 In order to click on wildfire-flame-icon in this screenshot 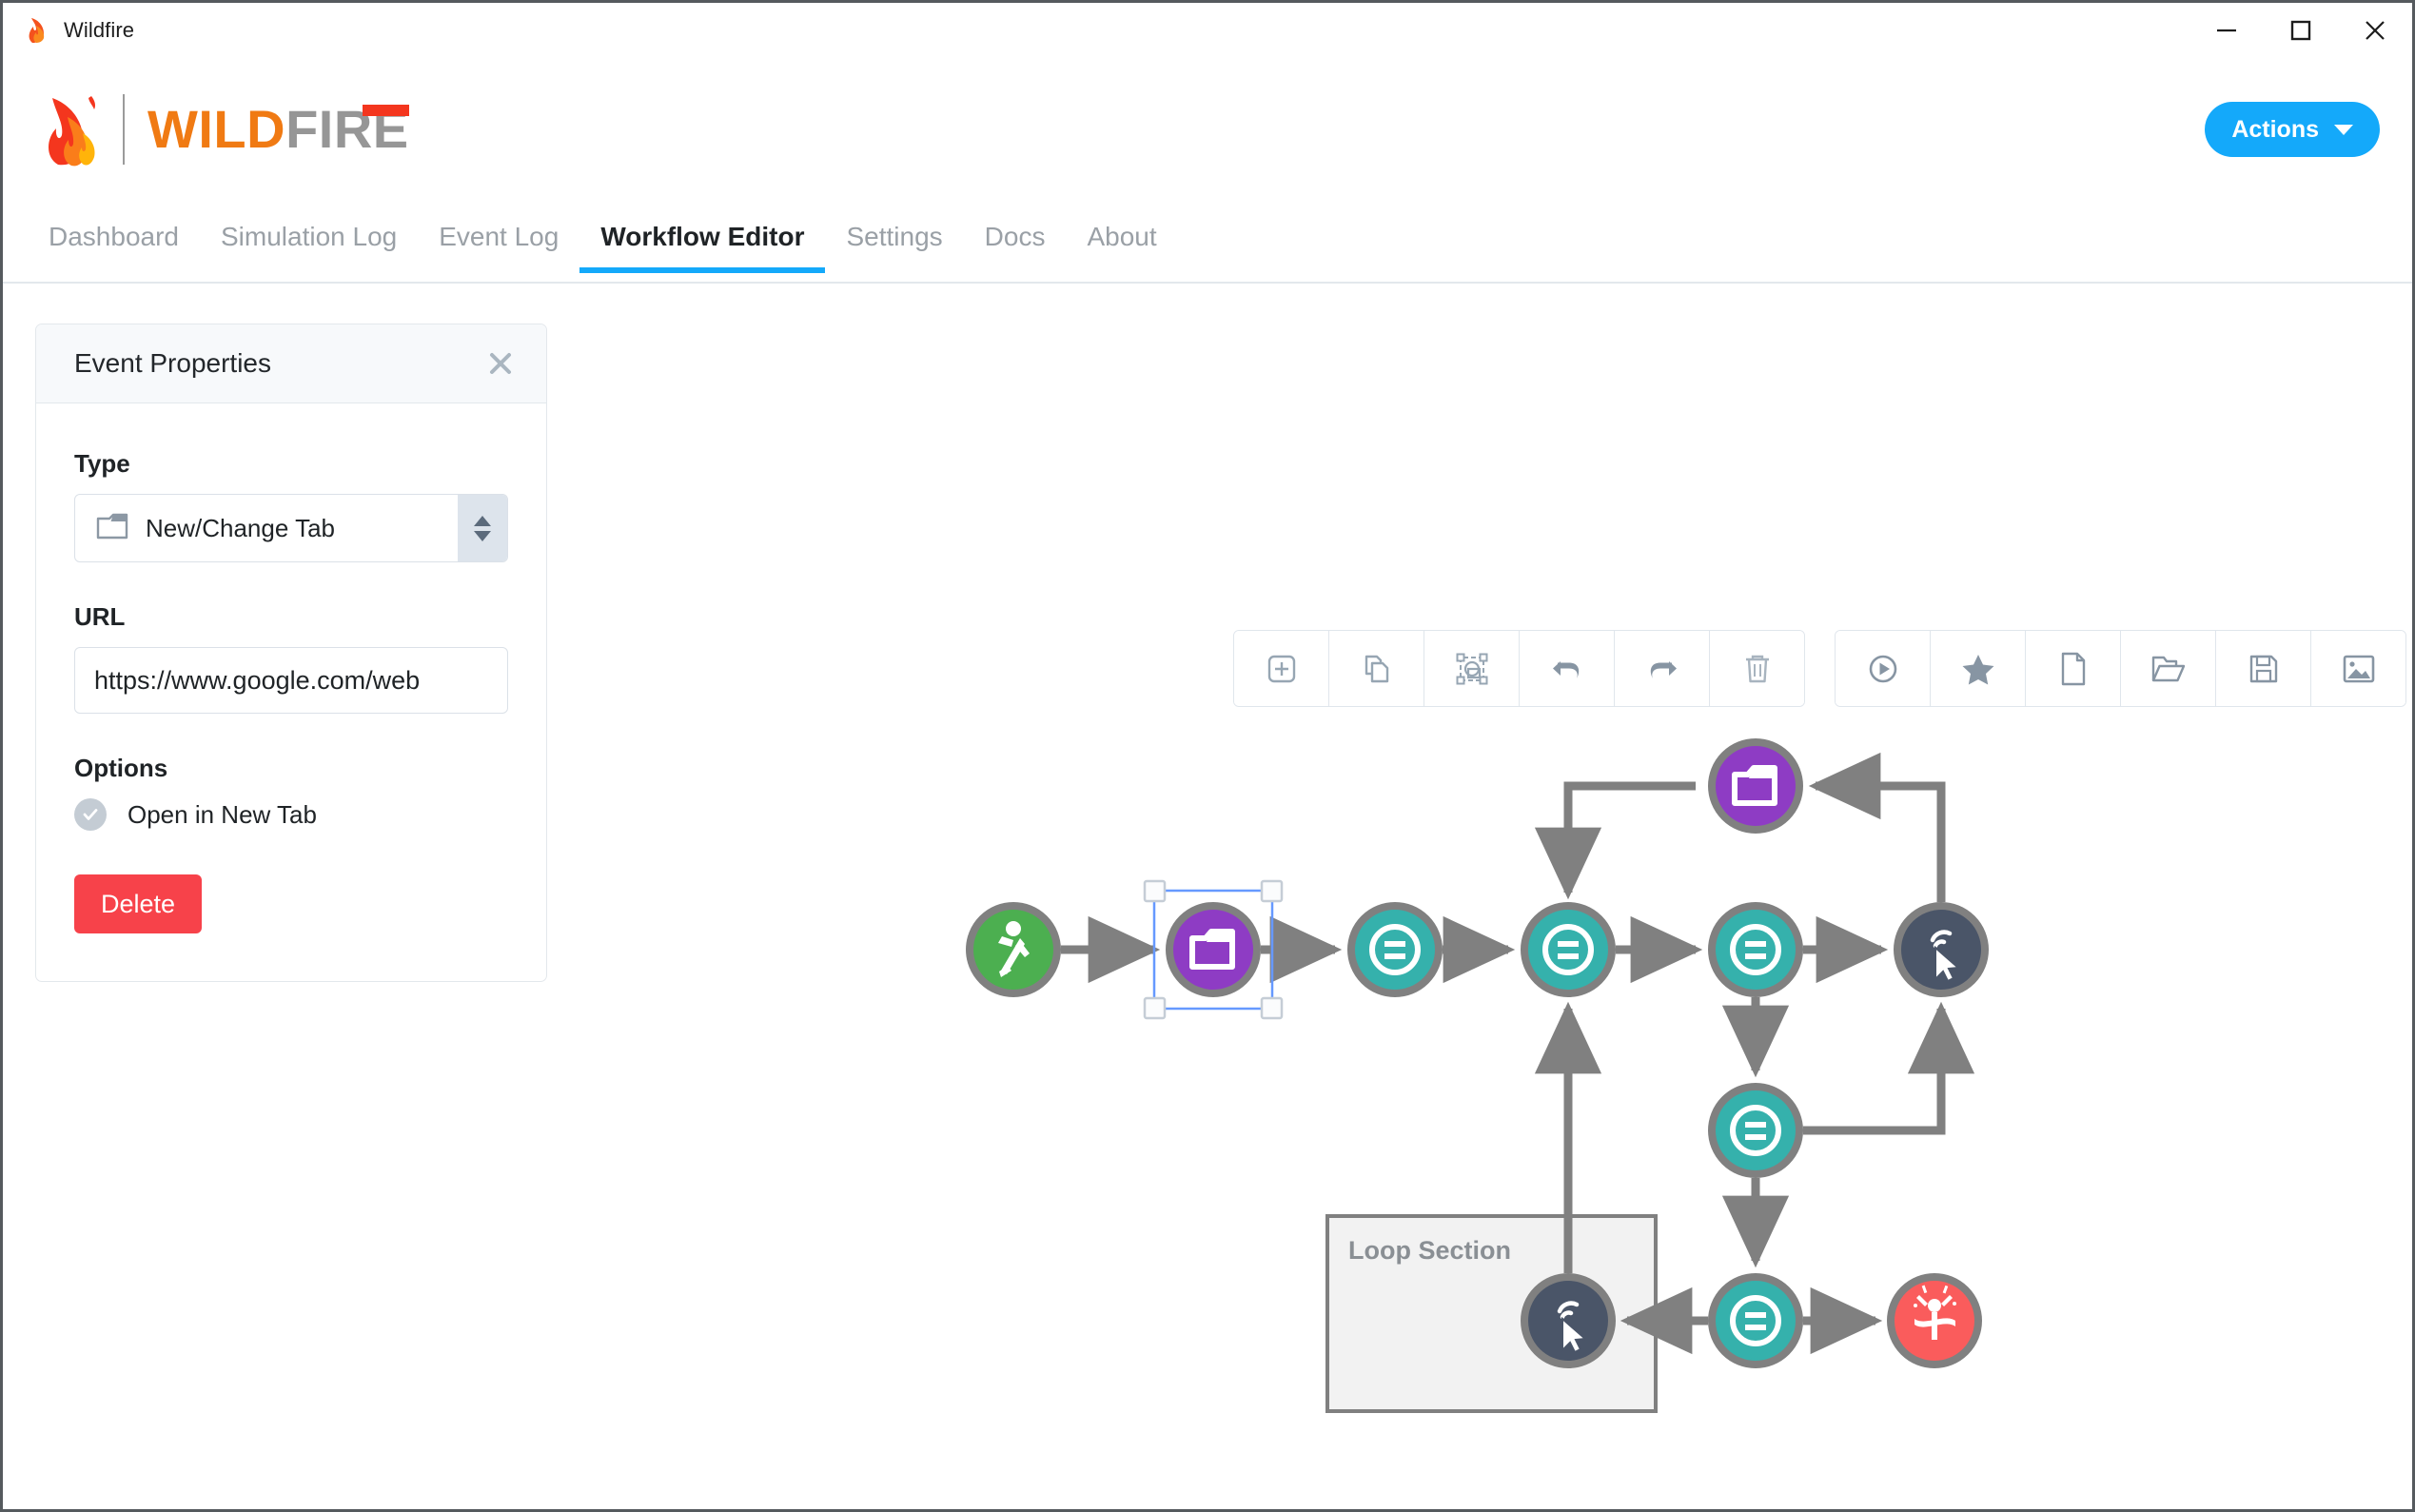, I will do `click(37, 30)`.